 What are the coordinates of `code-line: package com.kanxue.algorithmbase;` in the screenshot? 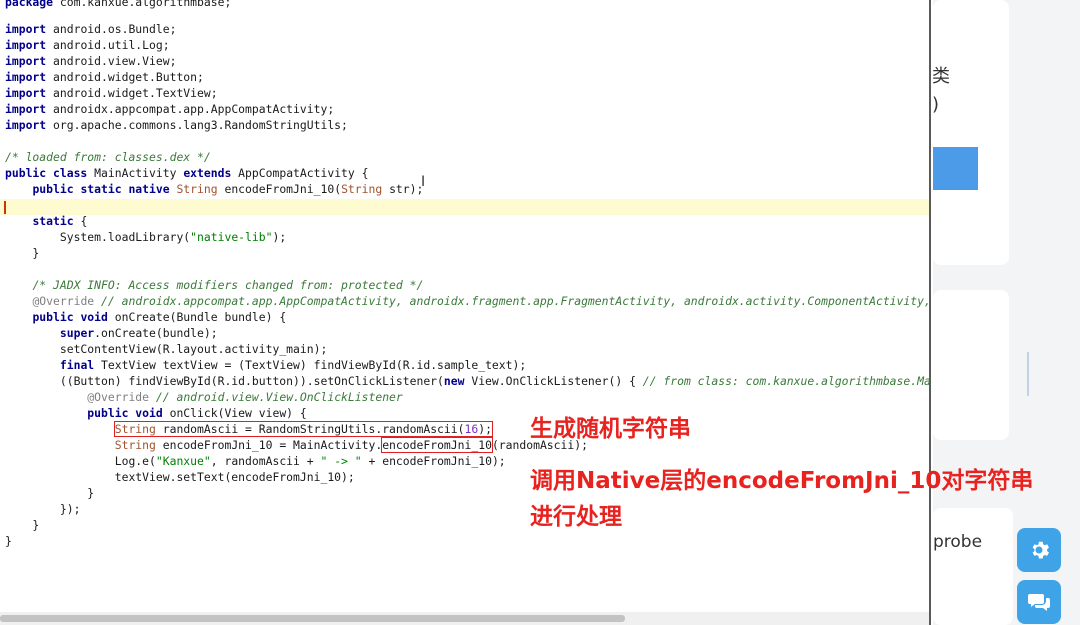 It's located at (118, 5).